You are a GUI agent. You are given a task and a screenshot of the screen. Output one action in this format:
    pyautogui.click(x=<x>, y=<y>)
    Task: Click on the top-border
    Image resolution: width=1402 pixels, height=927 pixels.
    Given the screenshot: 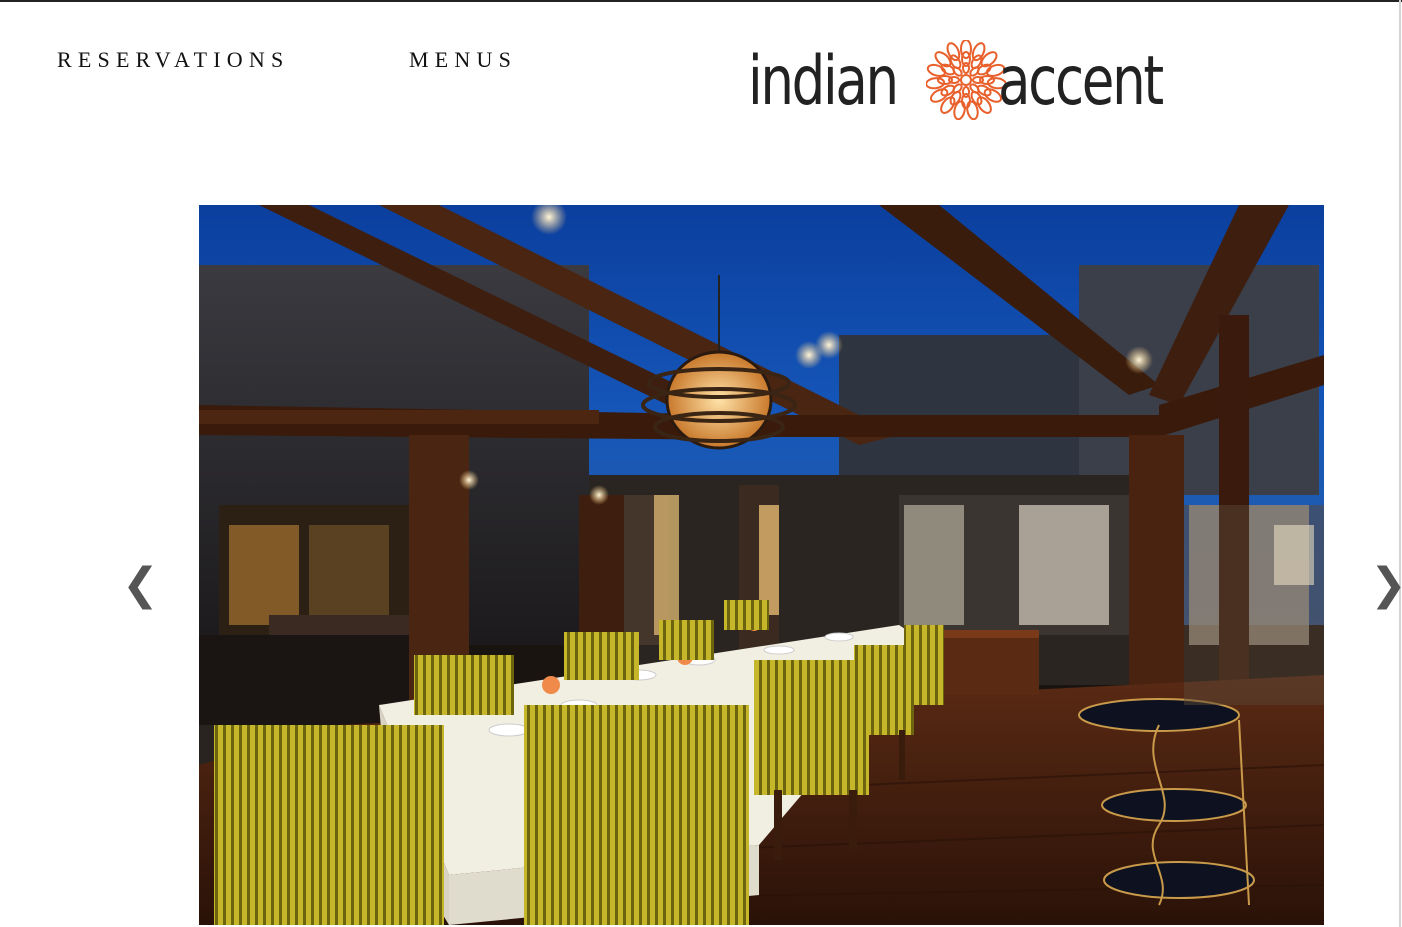 What is the action you would take?
    pyautogui.click(x=701, y=1)
    